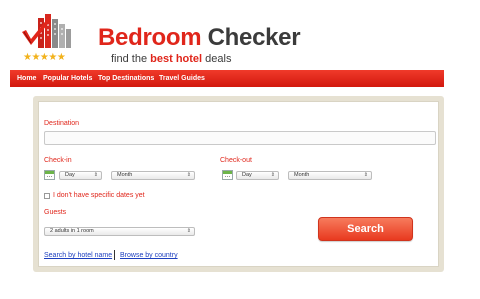 The width and height of the screenshot is (480, 299). I want to click on checkin-label: Check-in, so click(58, 160).